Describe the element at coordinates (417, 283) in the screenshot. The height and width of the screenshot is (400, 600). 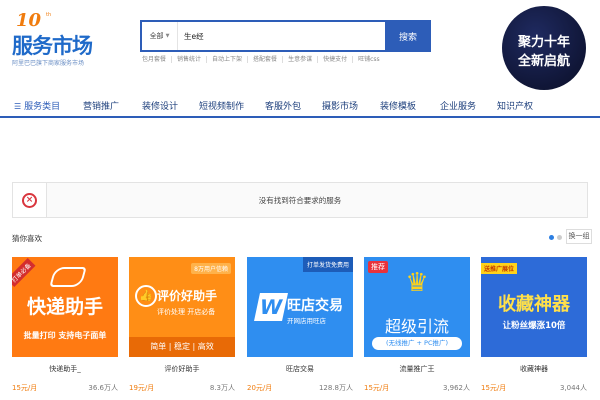
I see `crown-icon: ♛` at that location.